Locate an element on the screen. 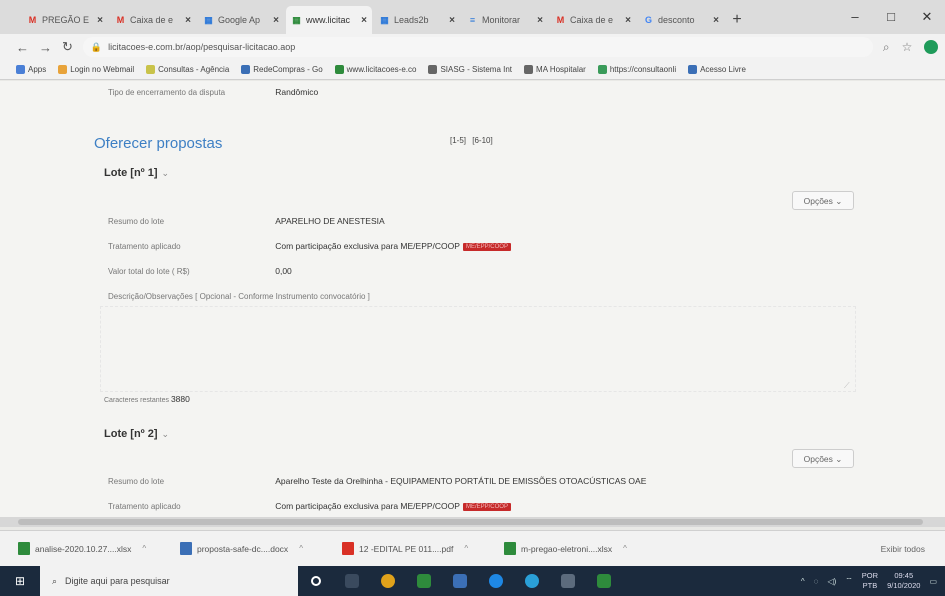 This screenshot has height=596, width=945. tab-title: www.licitac is located at coordinates (328, 20).